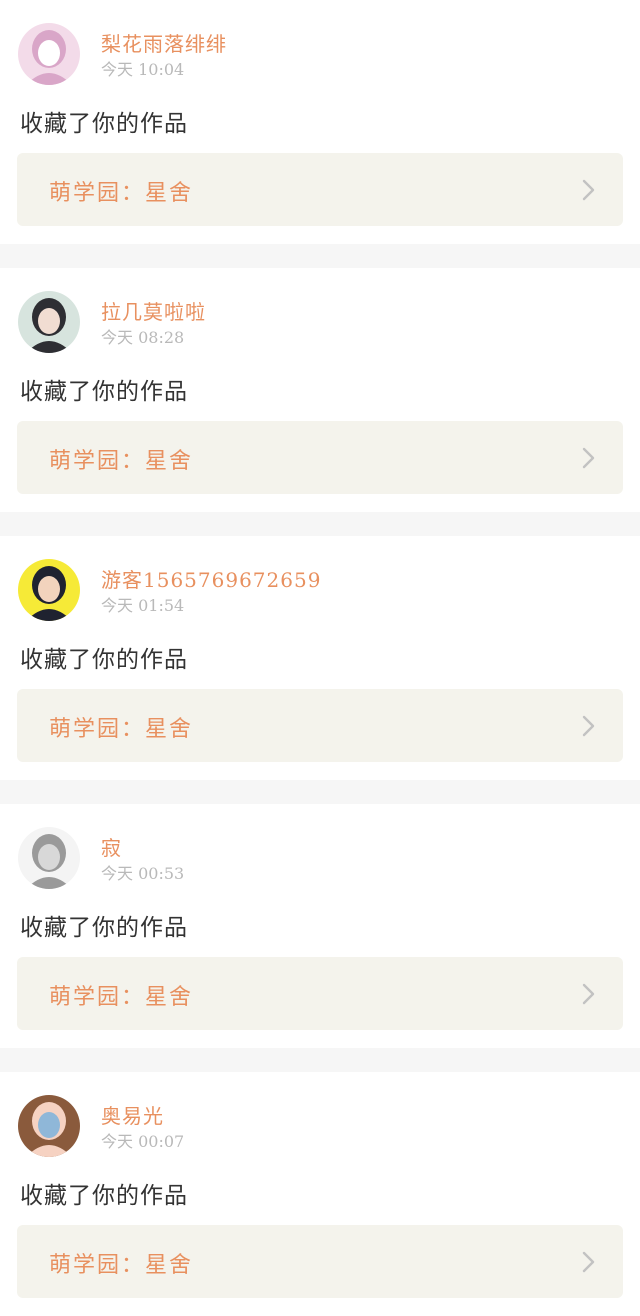 Image resolution: width=640 pixels, height=1316 pixels. Describe the element at coordinates (143, 873) in the screenshot. I see `timestamp: 今天 00:53` at that location.